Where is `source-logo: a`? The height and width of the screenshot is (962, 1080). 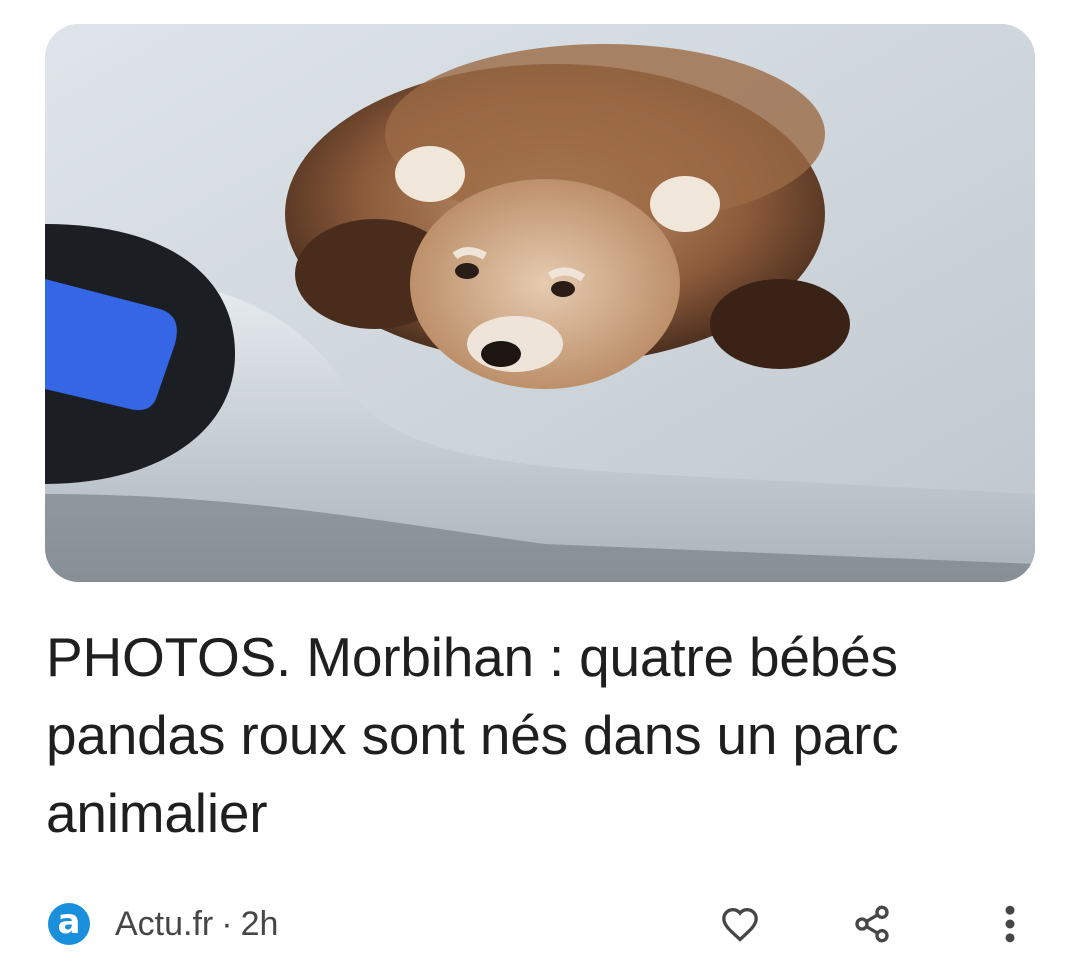 source-logo: a is located at coordinates (69, 924).